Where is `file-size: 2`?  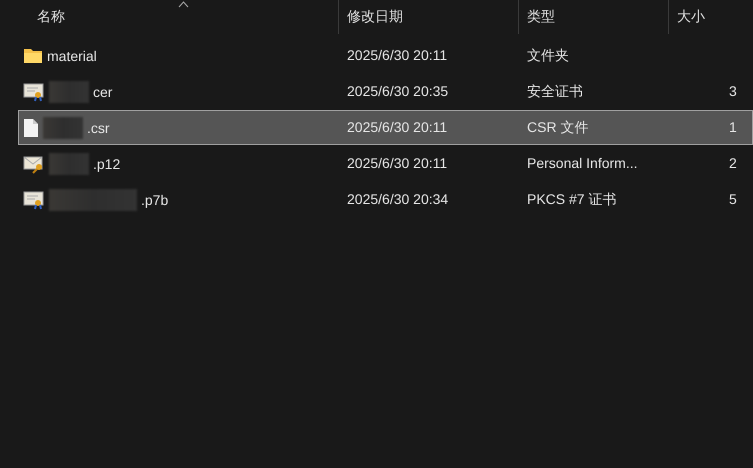 file-size: 2 is located at coordinates (733, 162).